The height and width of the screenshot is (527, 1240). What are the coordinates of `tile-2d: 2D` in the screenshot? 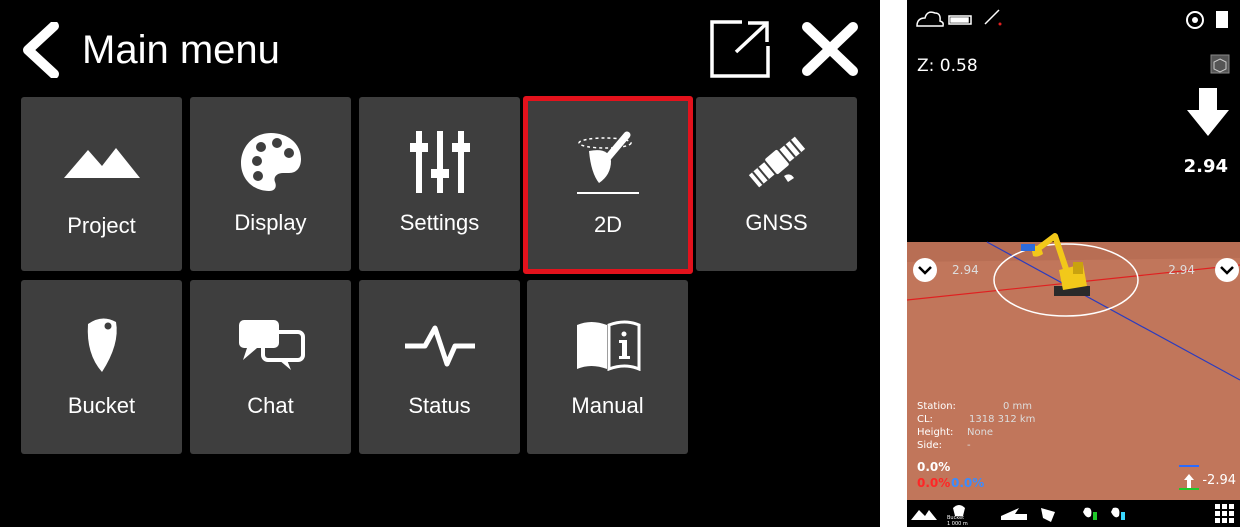 It's located at (608, 185).